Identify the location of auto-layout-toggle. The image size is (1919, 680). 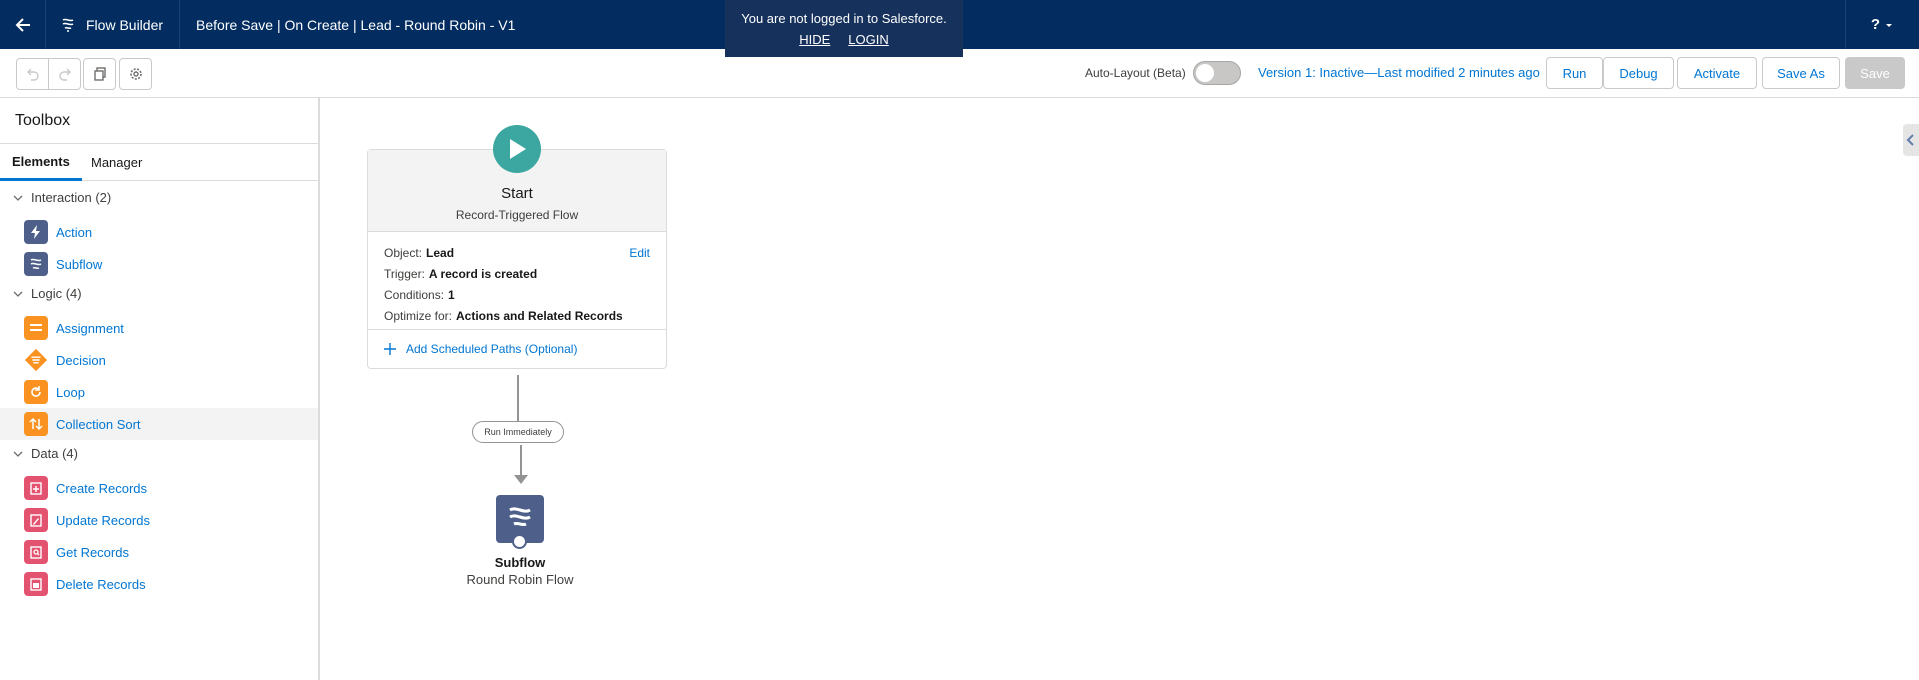
(1217, 73).